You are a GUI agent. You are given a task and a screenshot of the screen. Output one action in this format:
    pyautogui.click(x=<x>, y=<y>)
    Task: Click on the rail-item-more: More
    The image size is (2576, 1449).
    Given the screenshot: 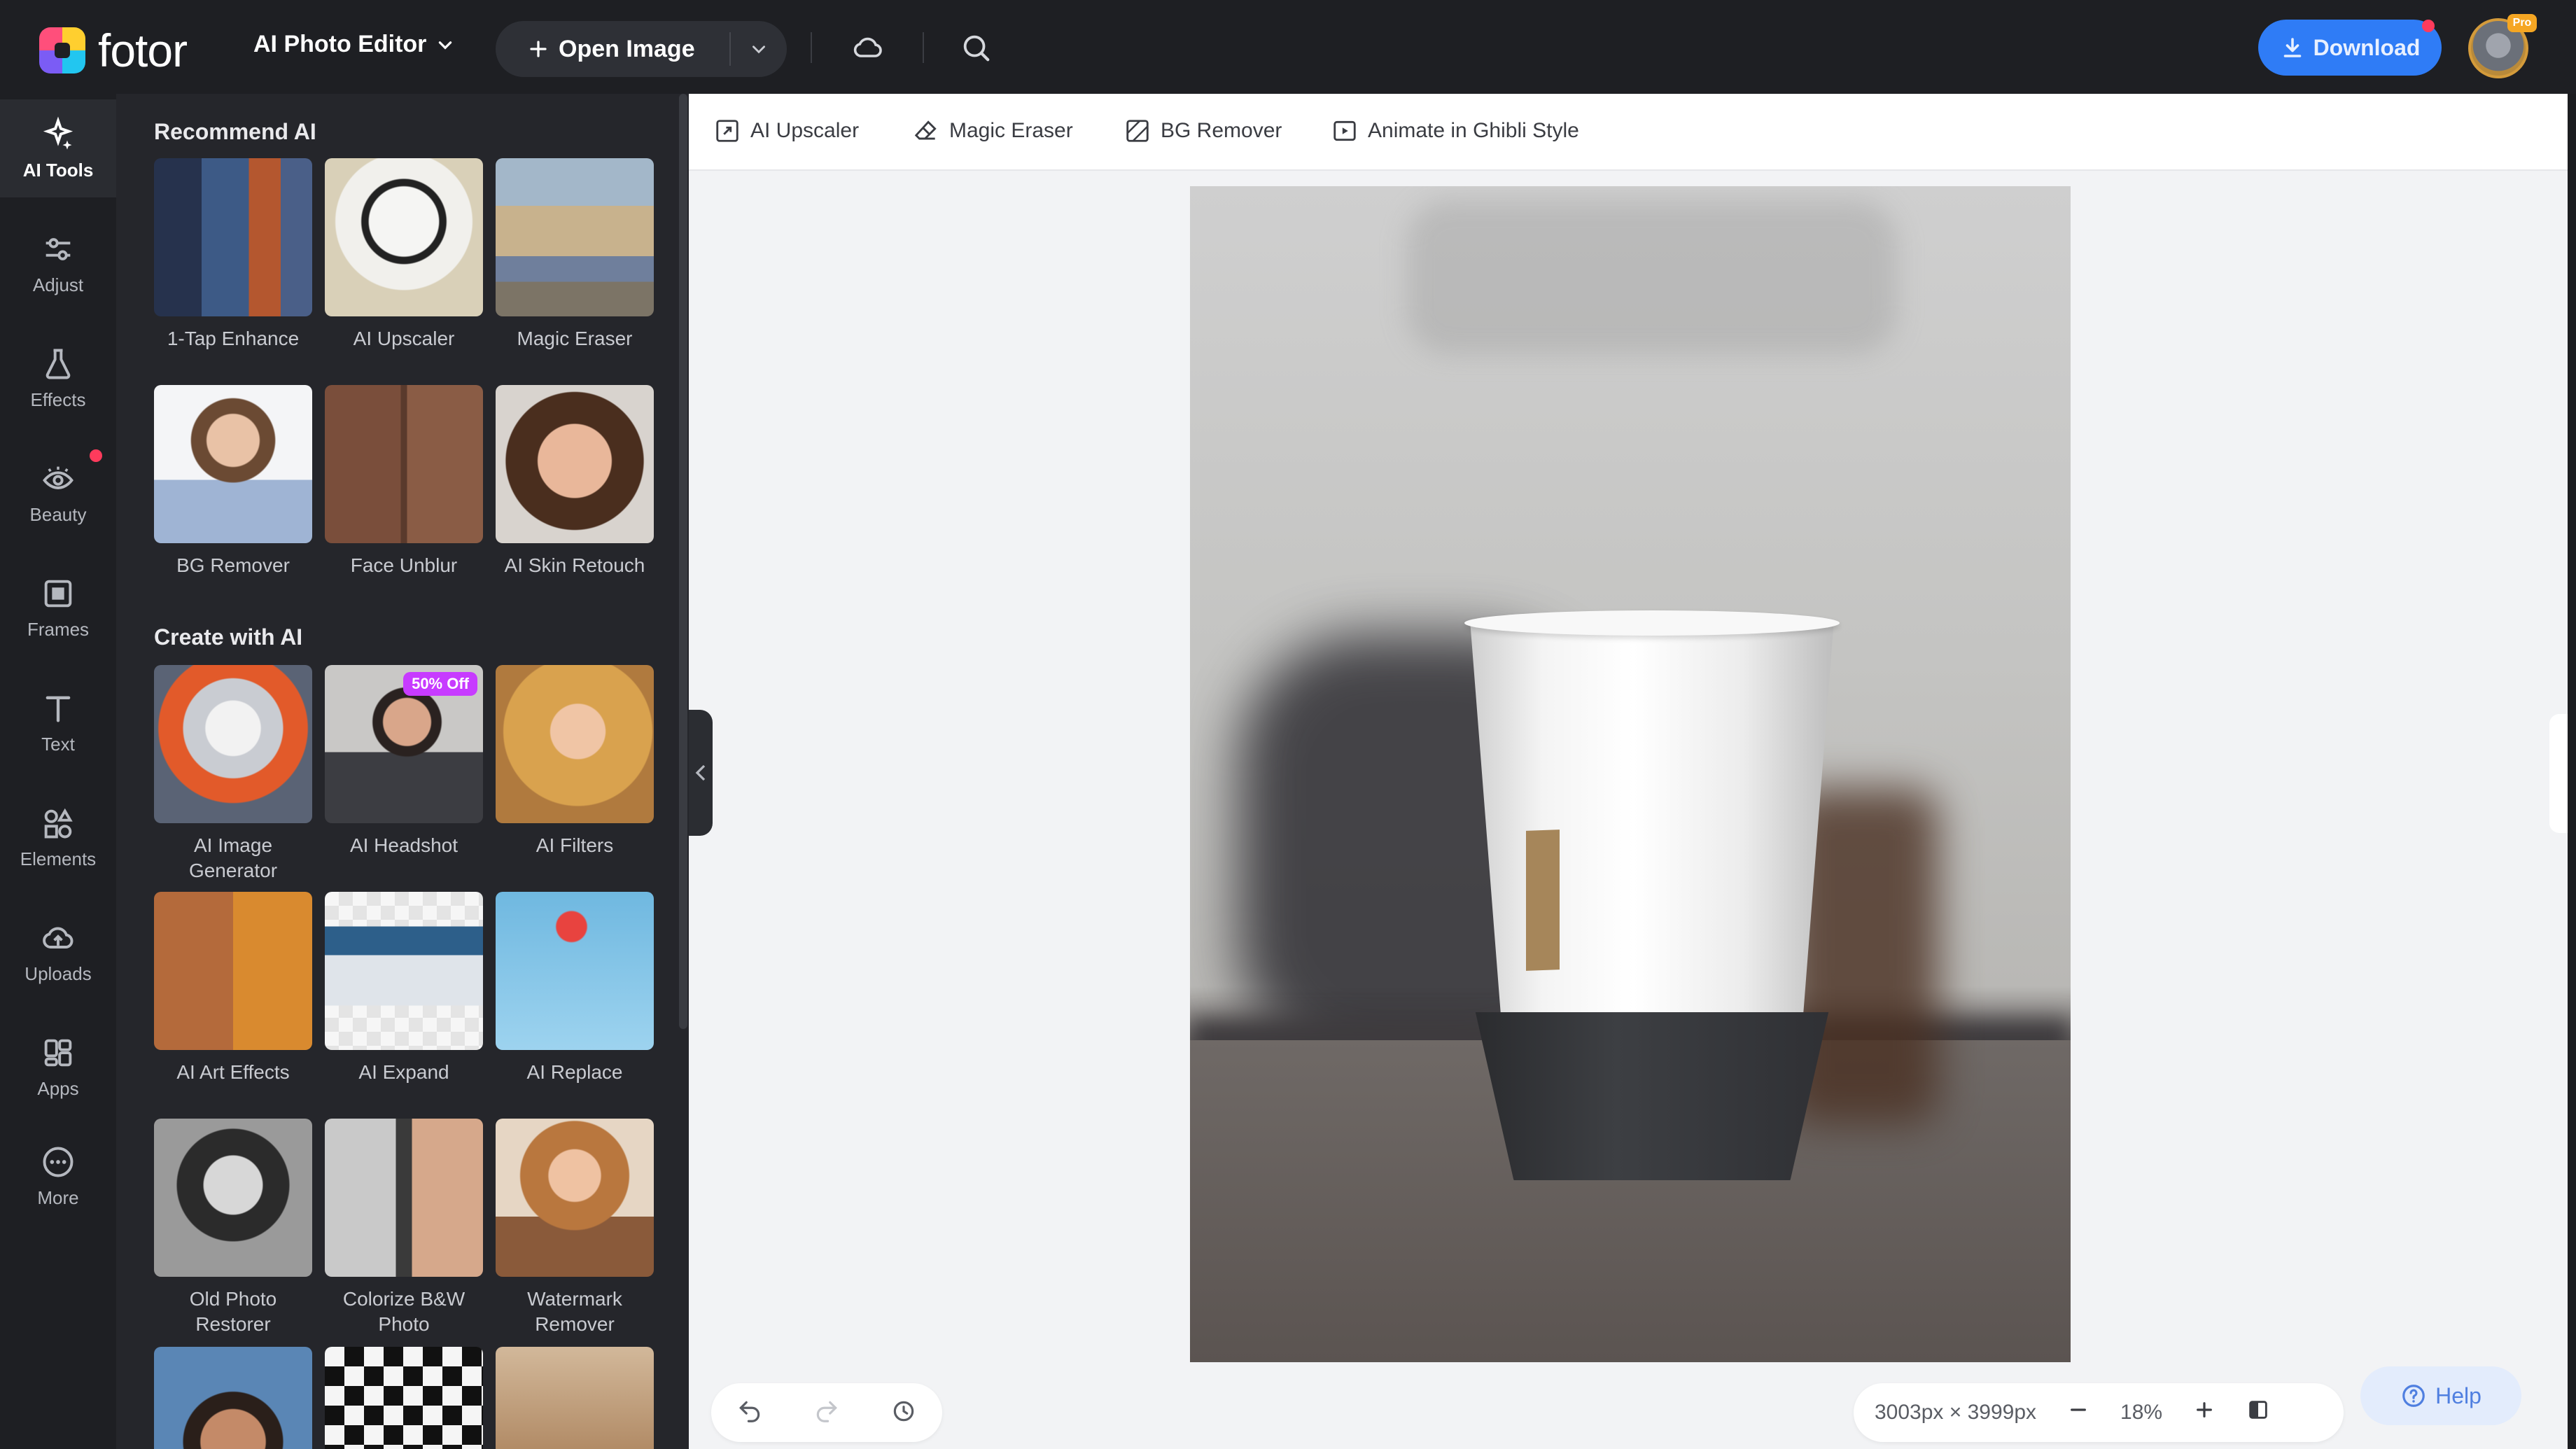 What is the action you would take?
    pyautogui.click(x=58, y=1176)
    